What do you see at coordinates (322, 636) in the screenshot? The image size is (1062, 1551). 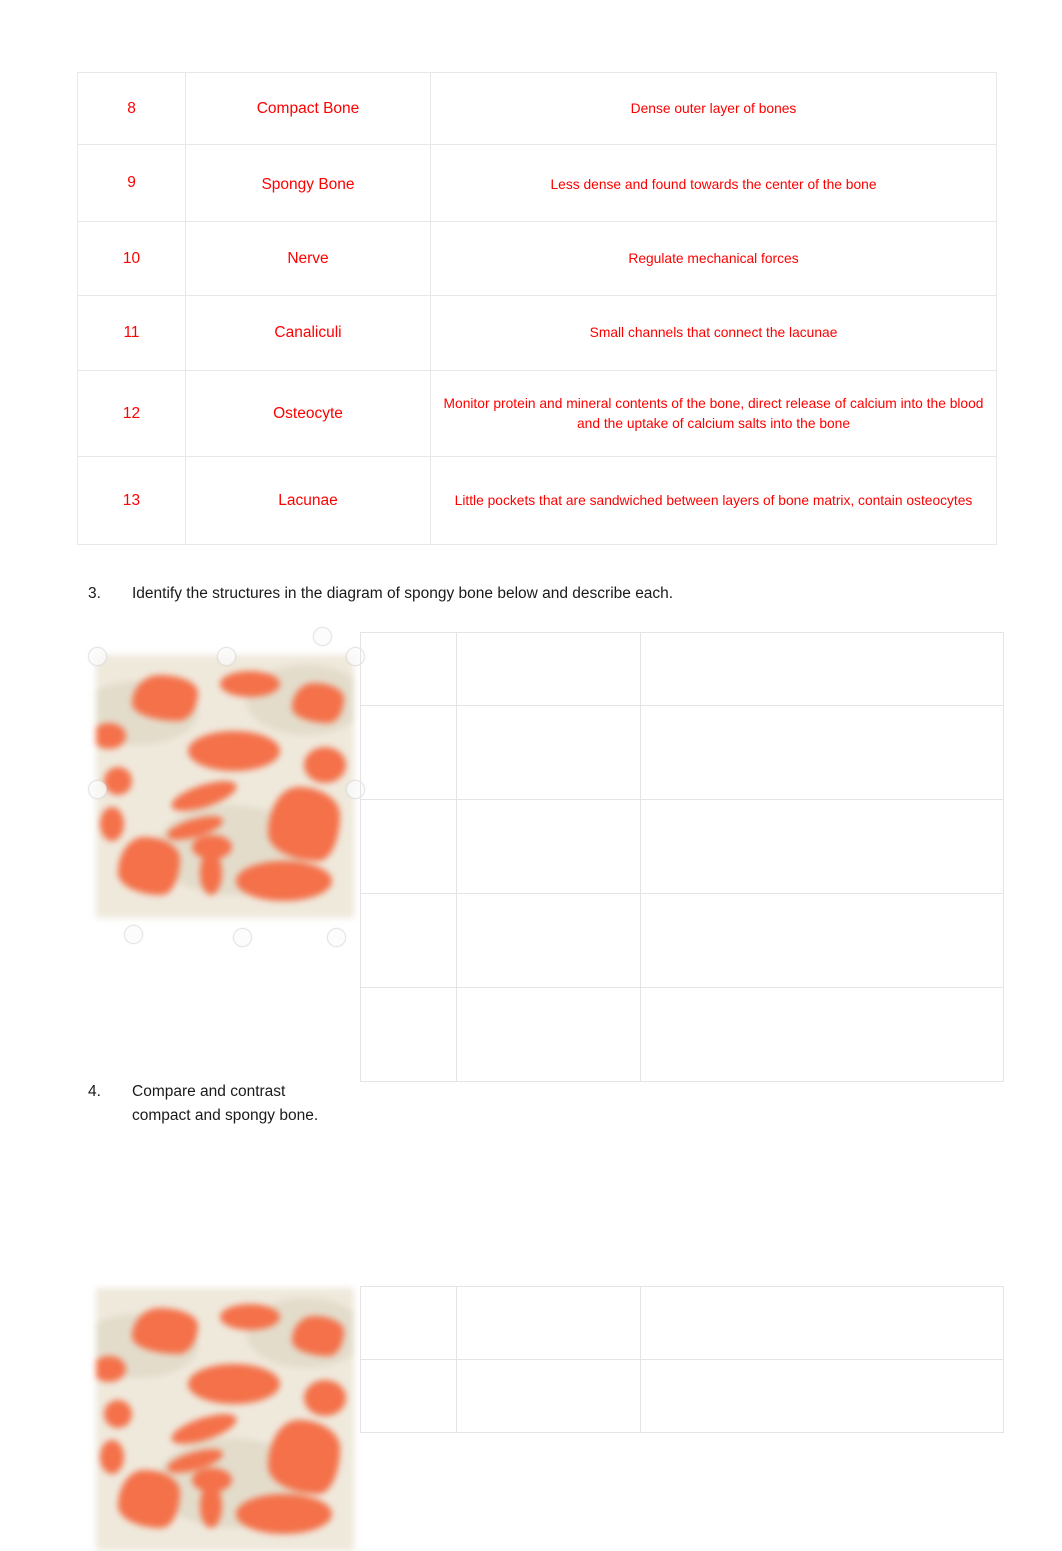 I see `rotate-handle` at bounding box center [322, 636].